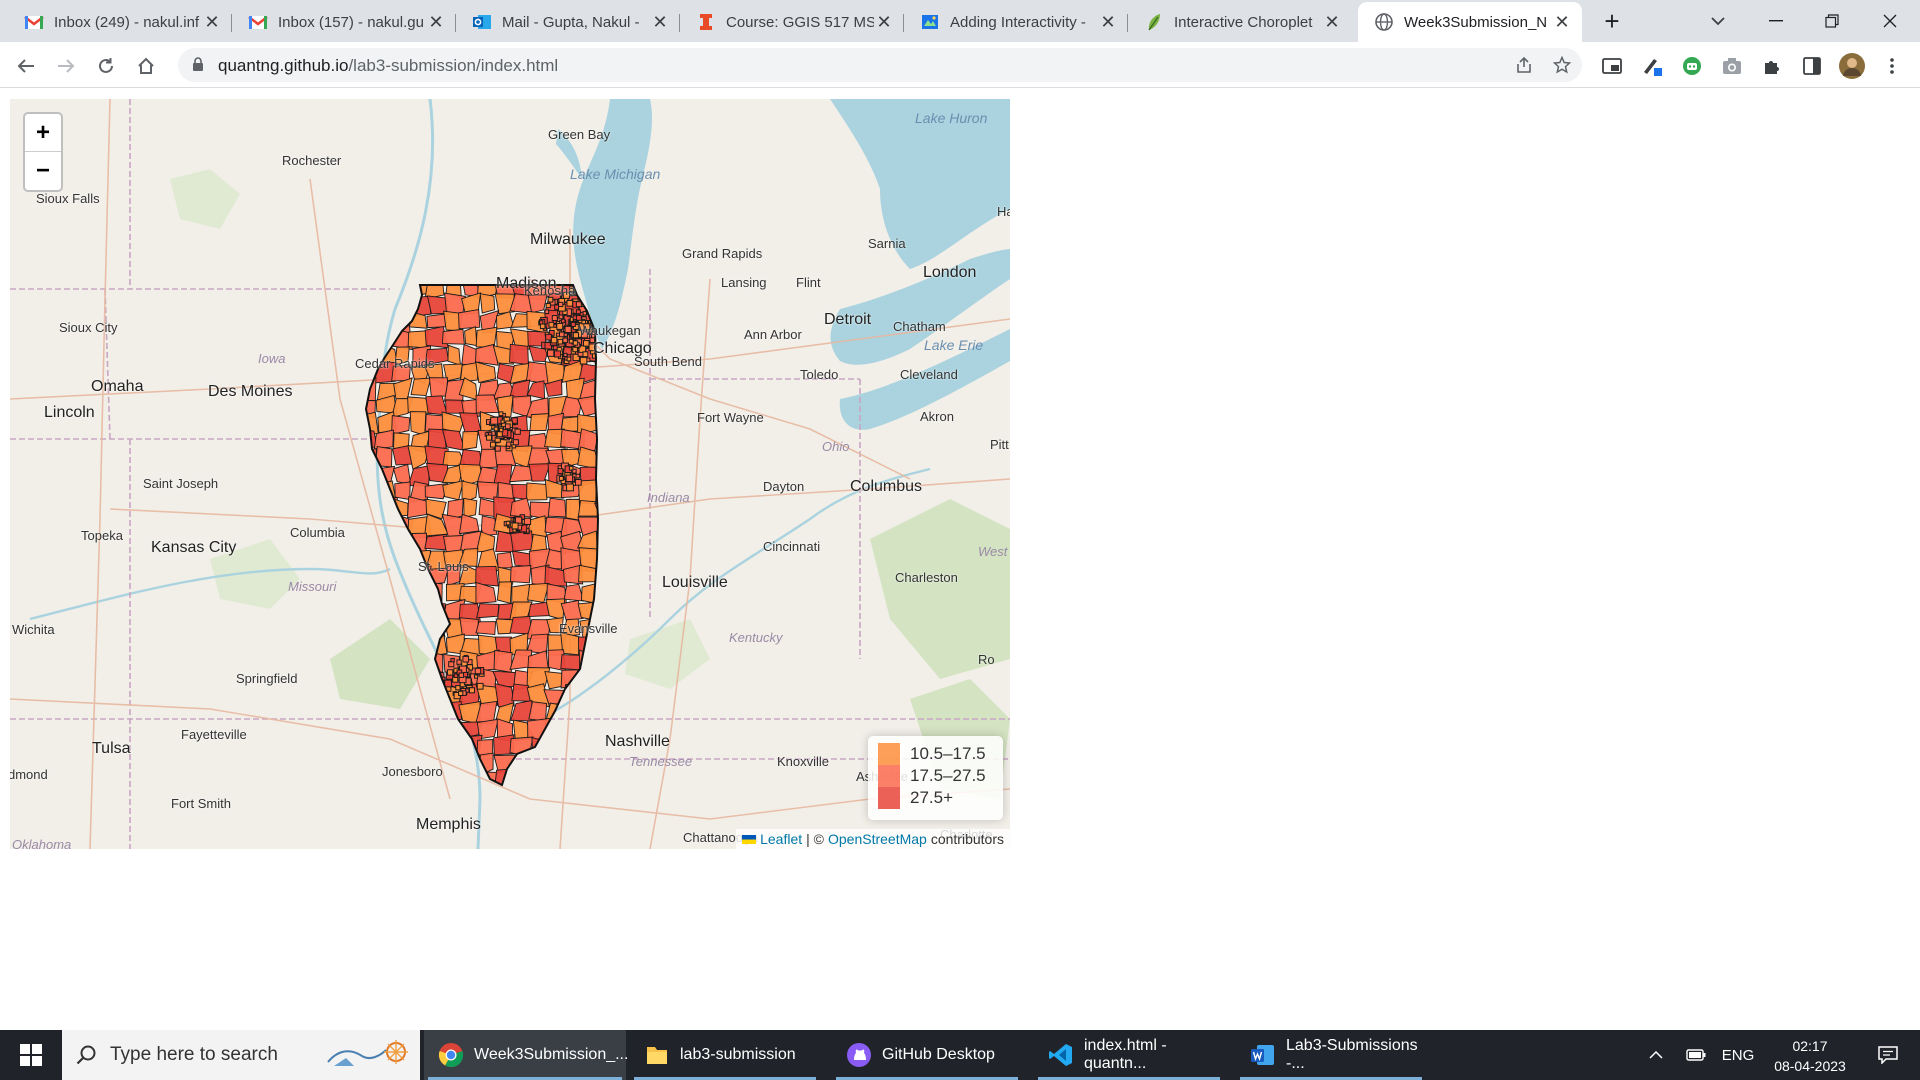  What do you see at coordinates (43, 133) in the screenshot?
I see `zoom-in-button: +` at bounding box center [43, 133].